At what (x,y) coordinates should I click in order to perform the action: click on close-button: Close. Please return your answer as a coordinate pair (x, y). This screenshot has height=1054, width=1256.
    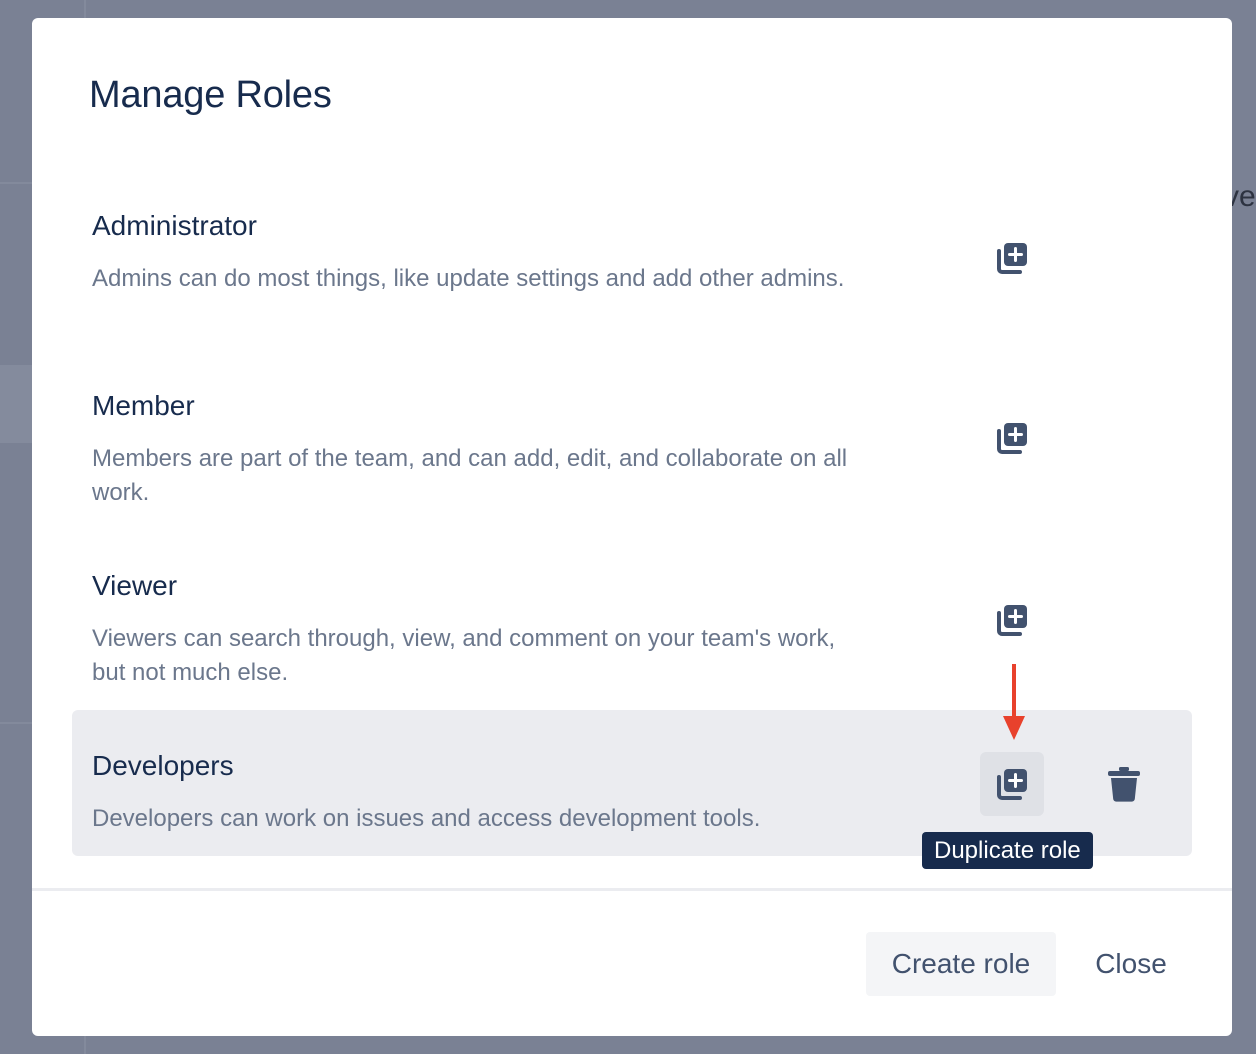
    Looking at the image, I should click on (1131, 964).